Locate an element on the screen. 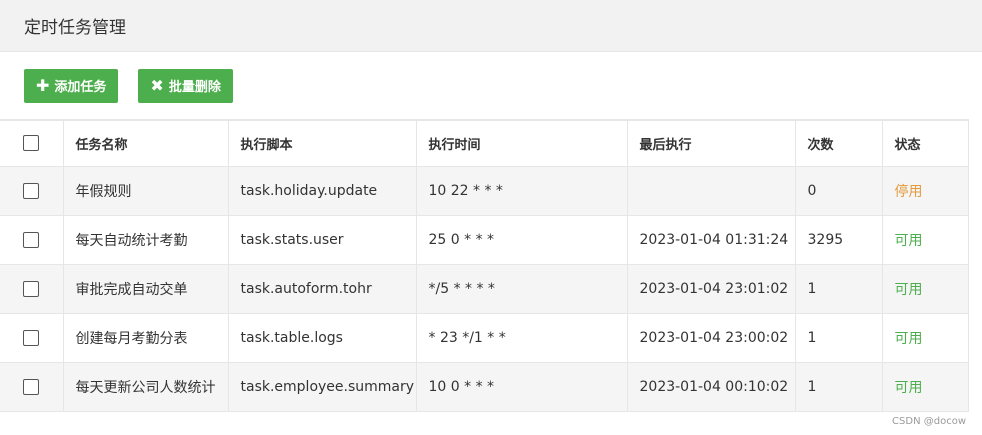 The width and height of the screenshot is (982, 435). page-header: 定时任务管理 is located at coordinates (491, 26).